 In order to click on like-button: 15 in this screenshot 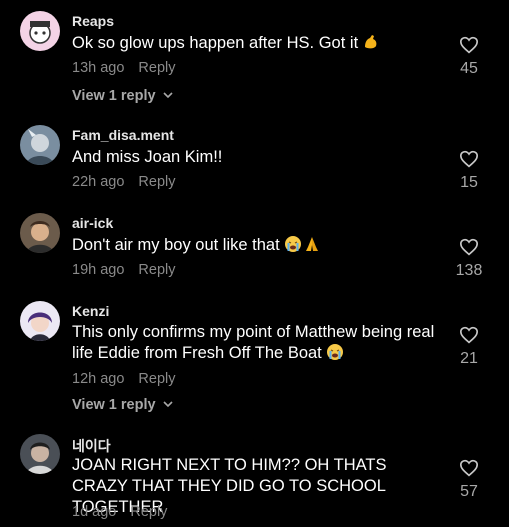, I will do `click(469, 171)`.